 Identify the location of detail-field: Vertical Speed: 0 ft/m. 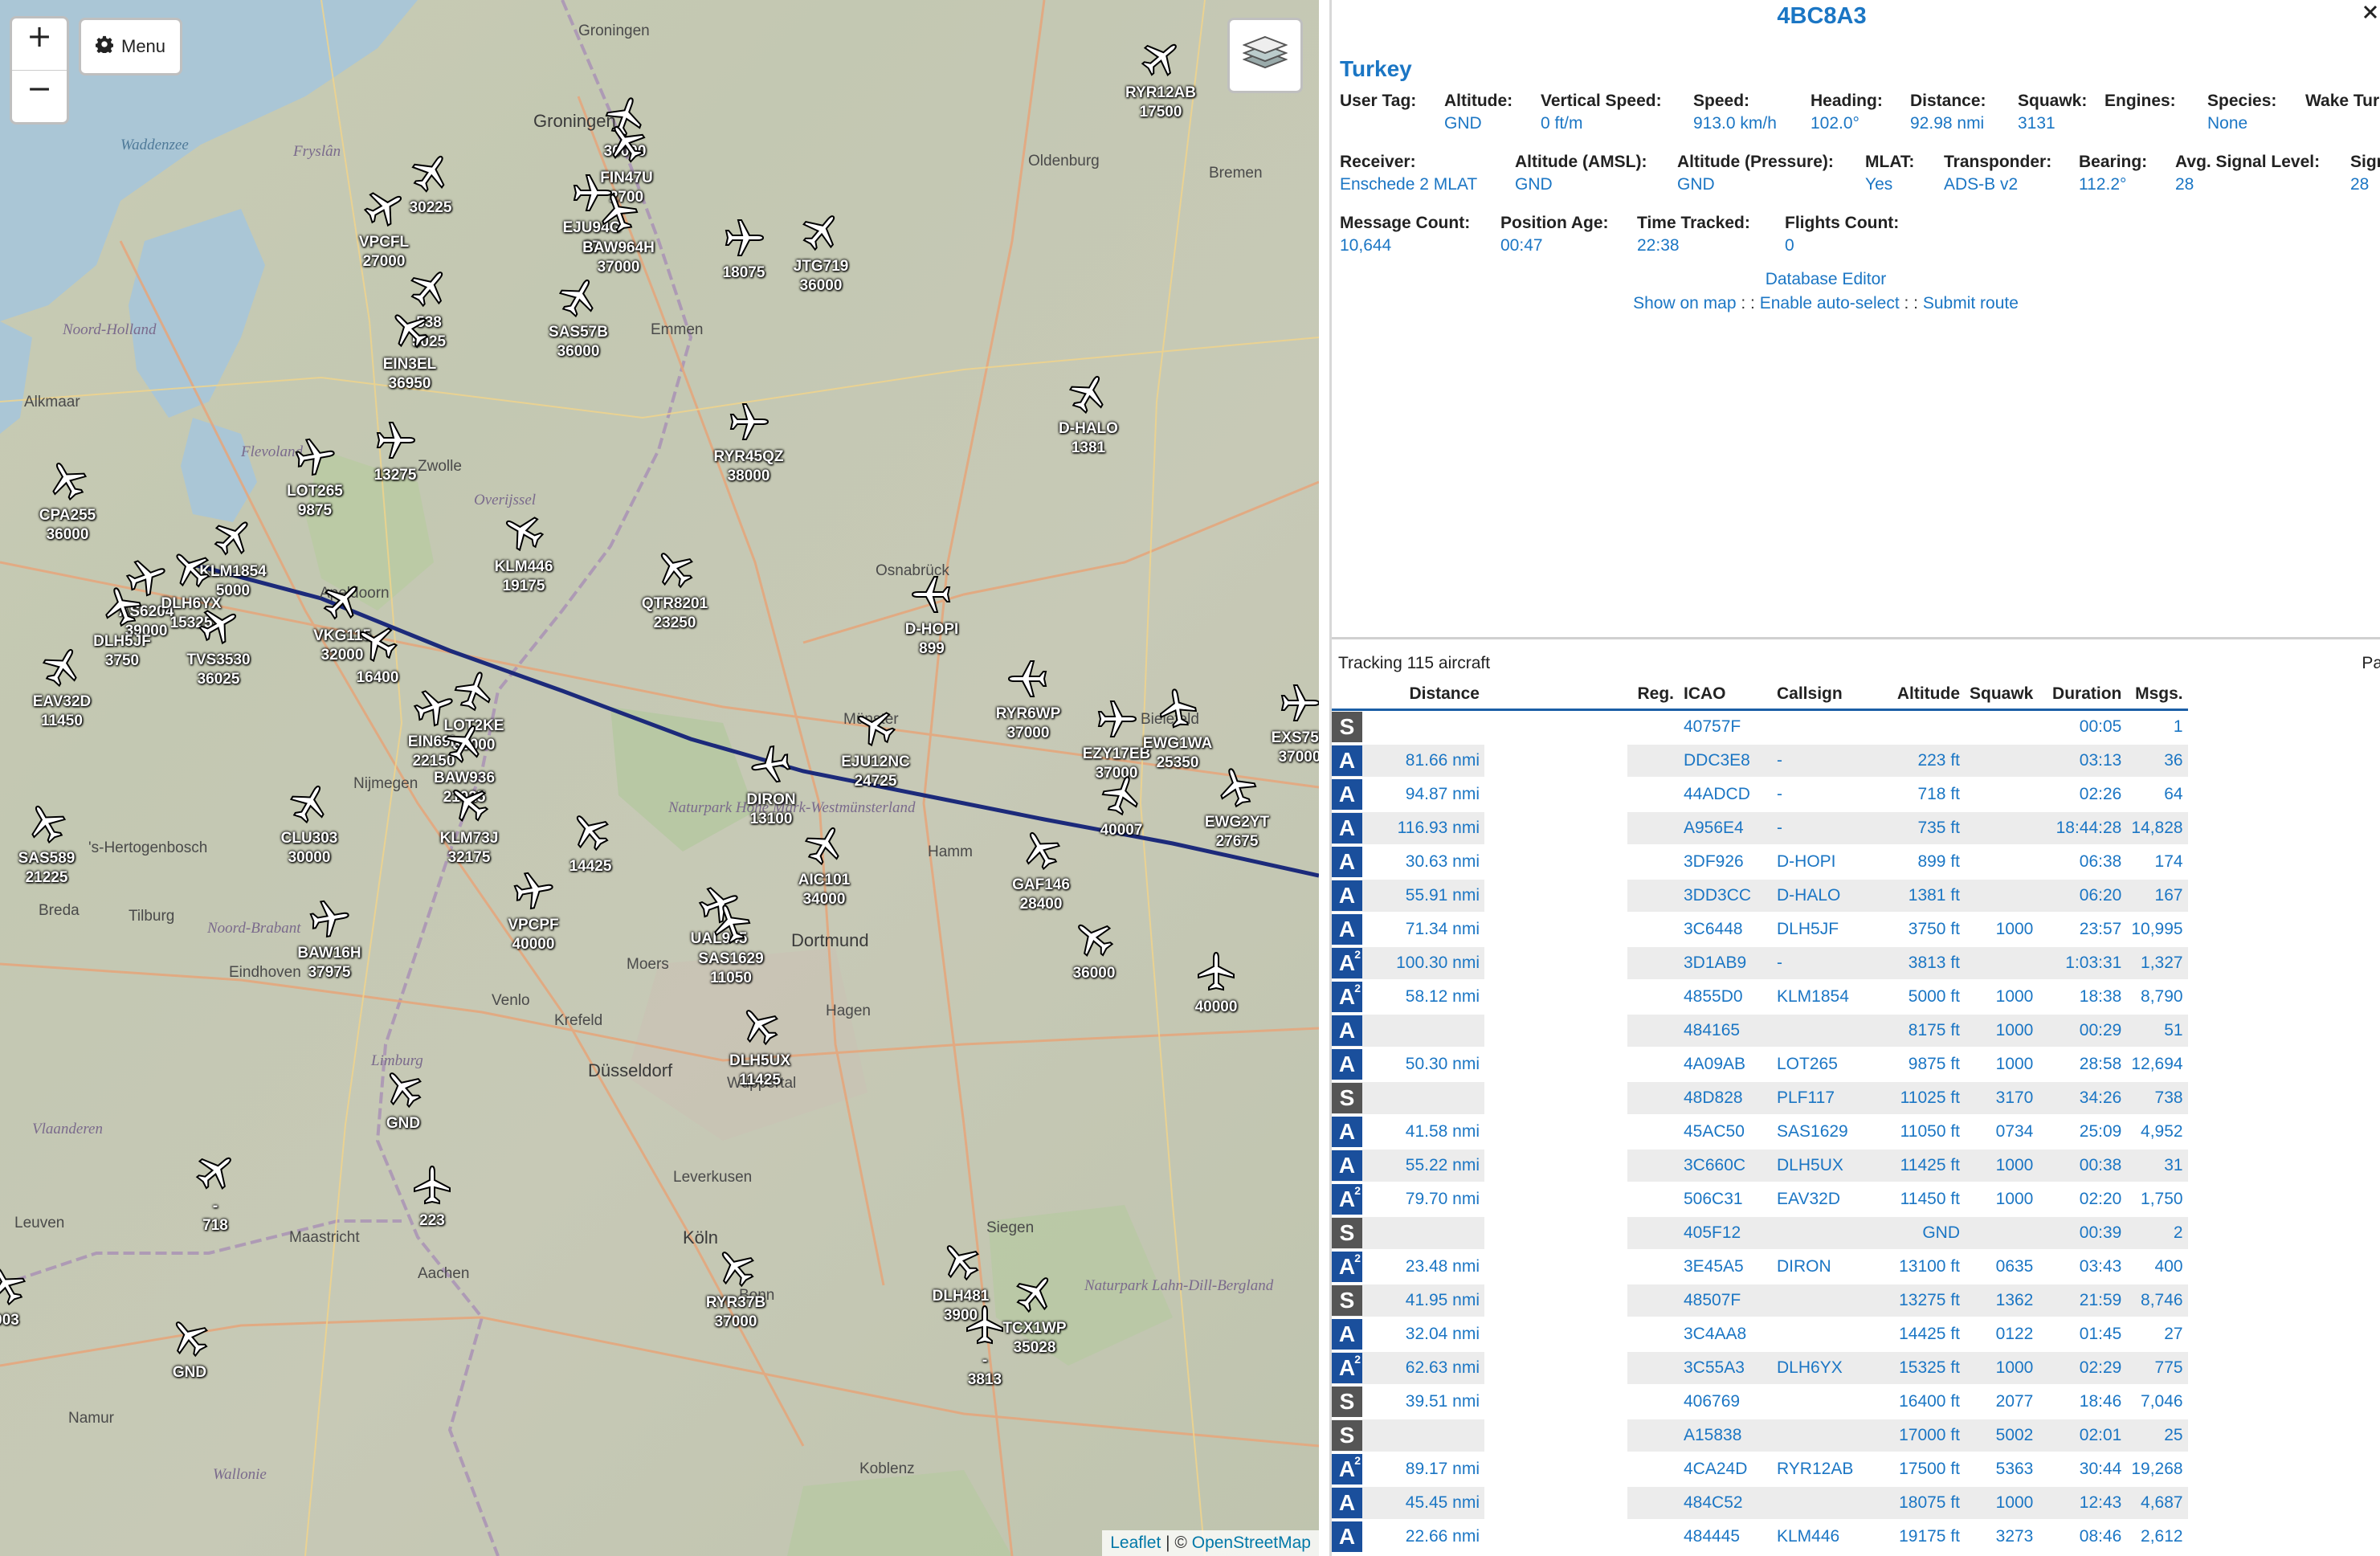
(1601, 112).